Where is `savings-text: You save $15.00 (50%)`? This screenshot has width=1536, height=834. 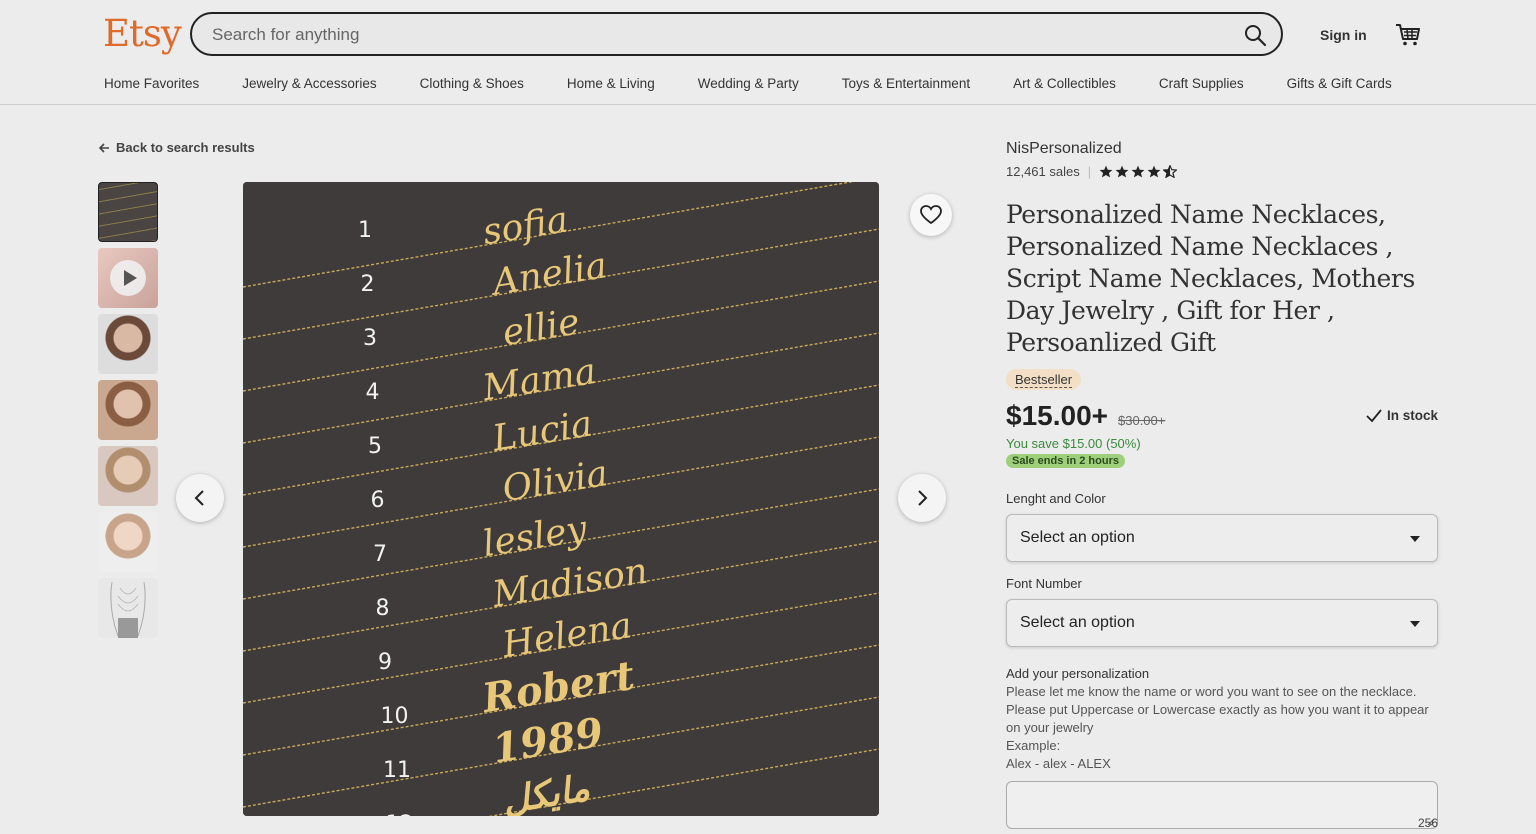 savings-text: You save $15.00 (50%) is located at coordinates (1073, 443).